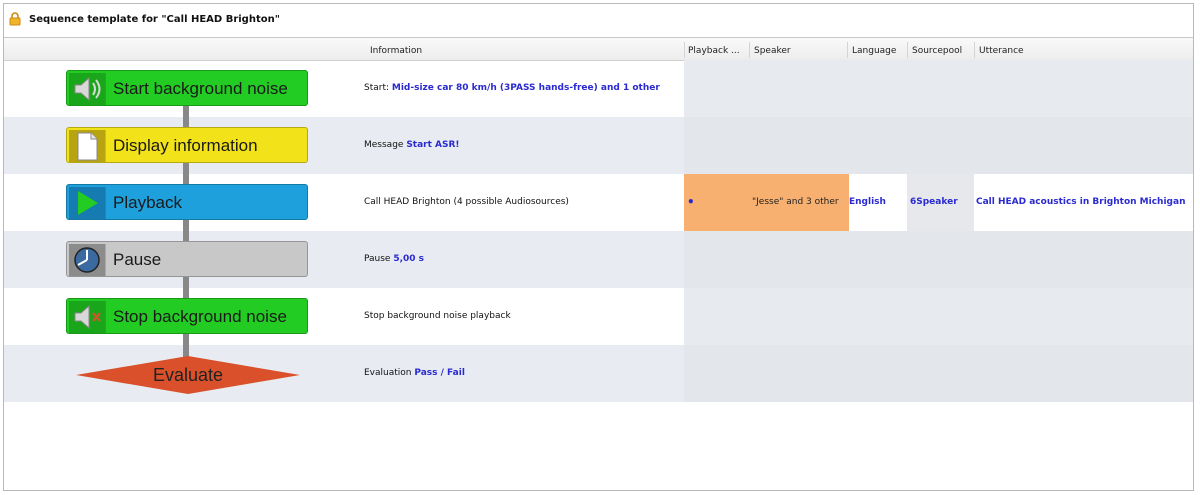 The image size is (1200, 495). I want to click on column-information: Information, so click(396, 51).